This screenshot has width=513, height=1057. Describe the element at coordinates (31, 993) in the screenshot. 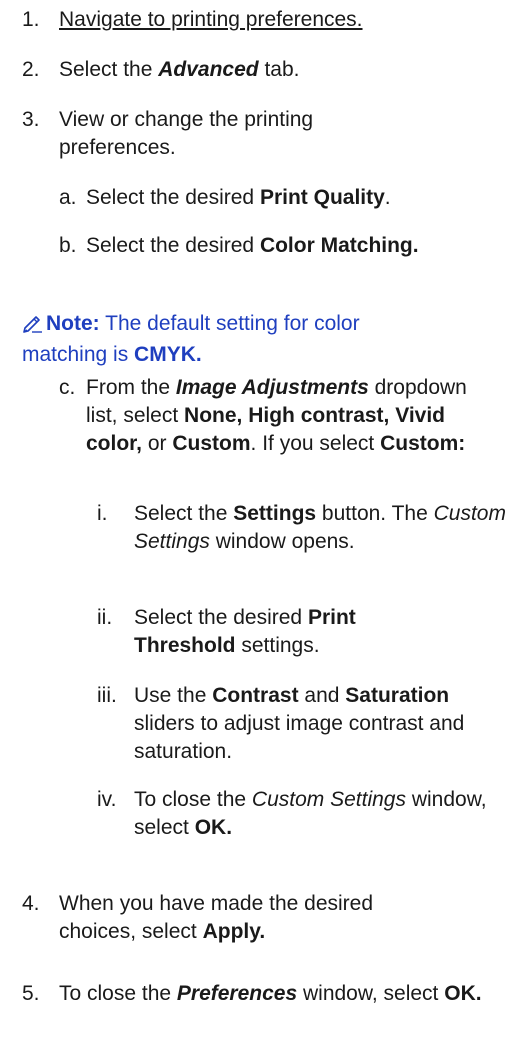

I see `step-number: 5.` at that location.